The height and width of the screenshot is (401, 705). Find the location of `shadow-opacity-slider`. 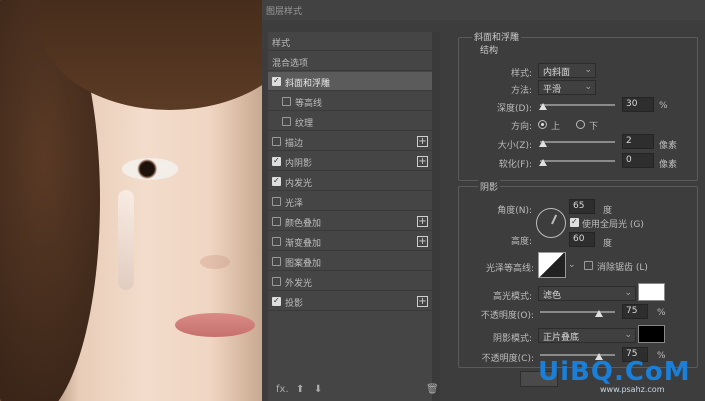

shadow-opacity-slider is located at coordinates (577, 355).